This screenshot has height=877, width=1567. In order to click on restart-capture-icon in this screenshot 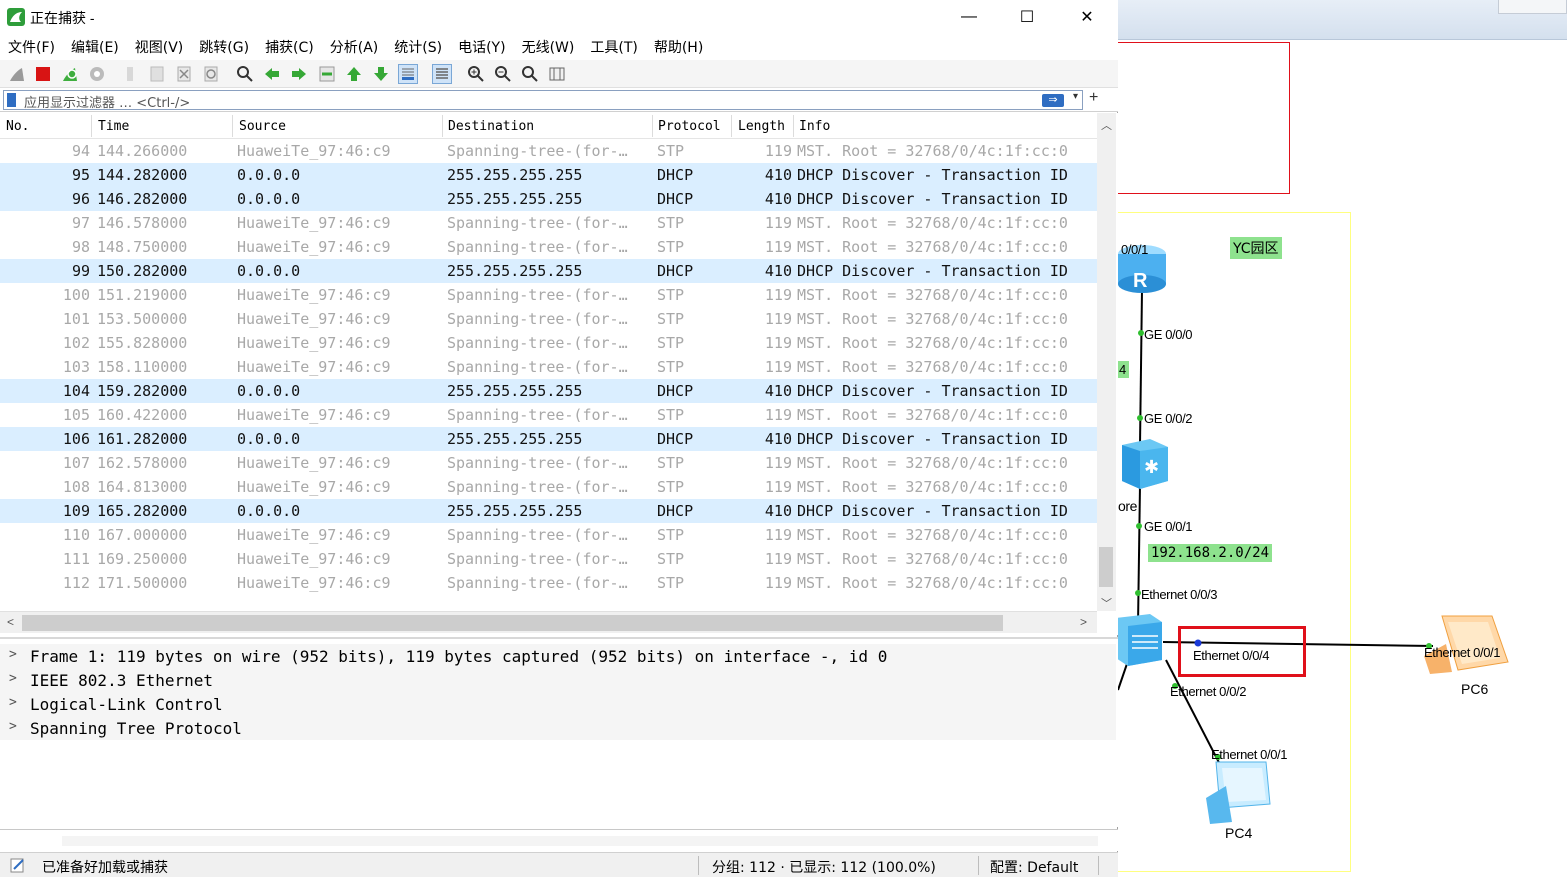, I will do `click(70, 74)`.